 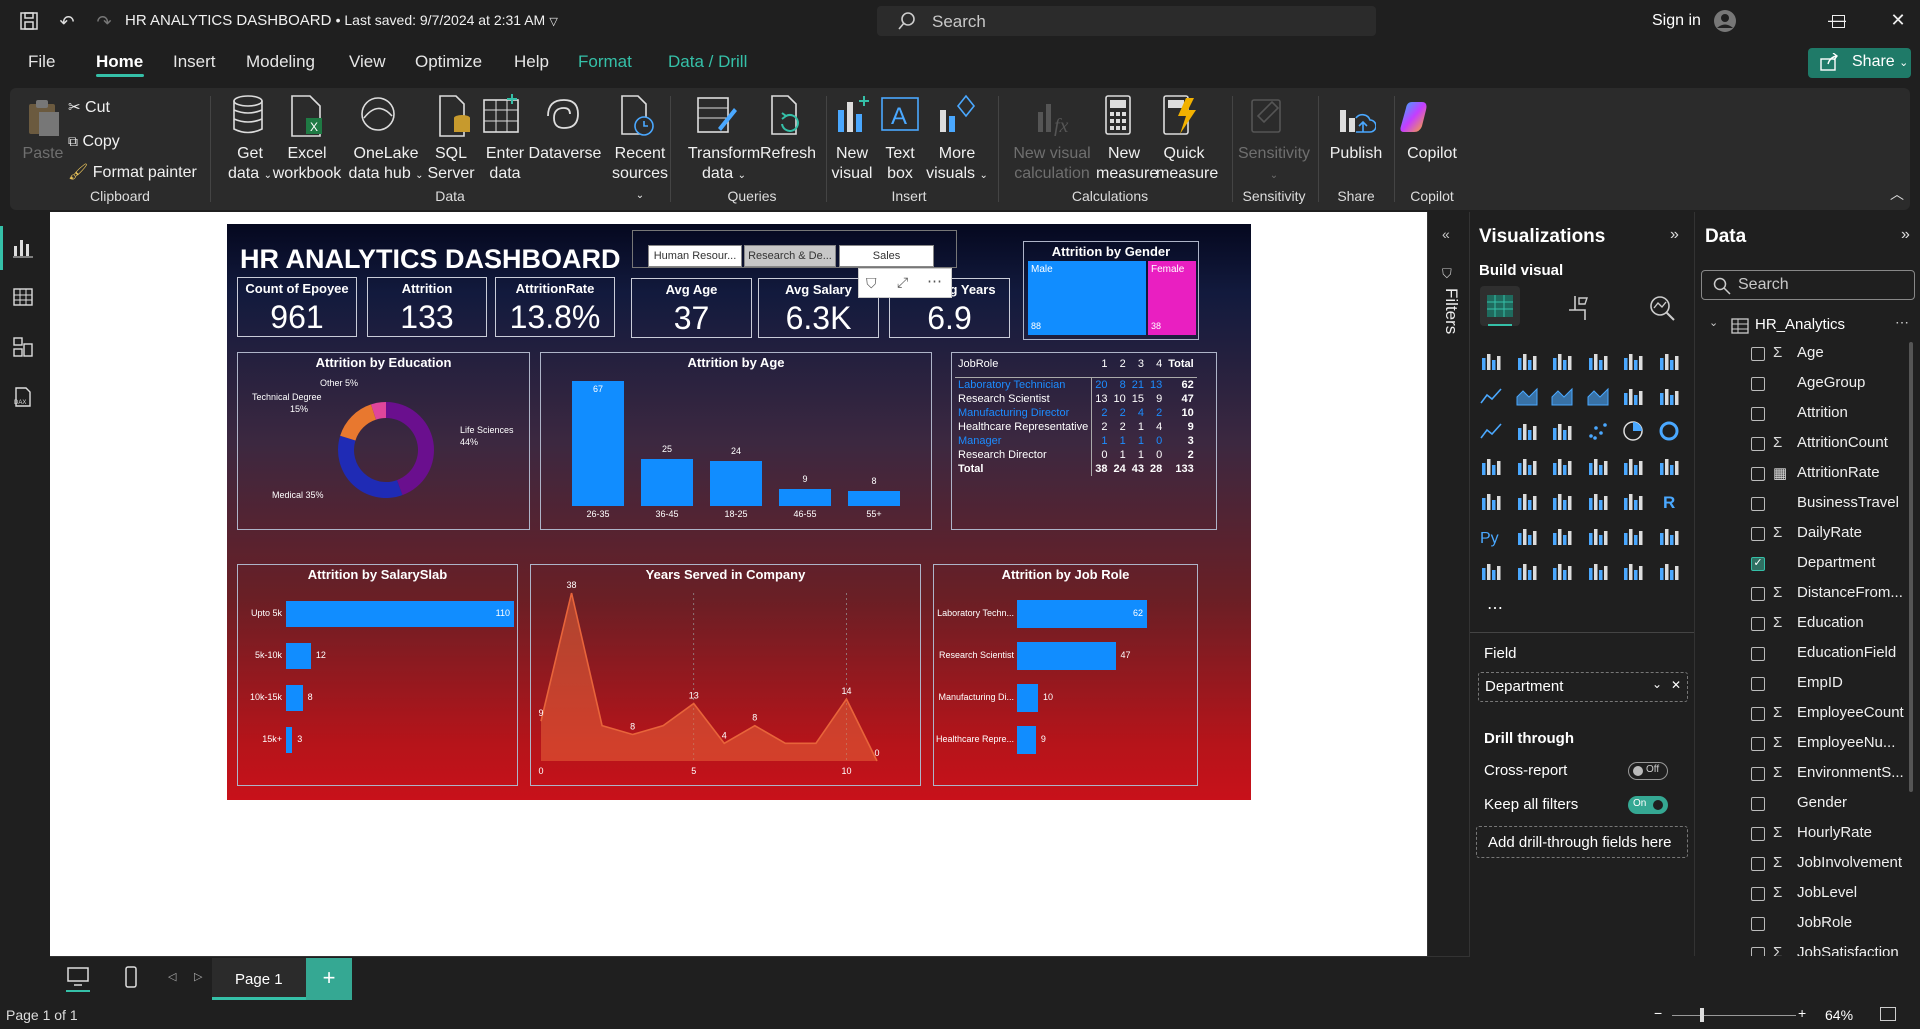 What do you see at coordinates (1633, 361) in the screenshot?
I see `100-bar-visual-icon` at bounding box center [1633, 361].